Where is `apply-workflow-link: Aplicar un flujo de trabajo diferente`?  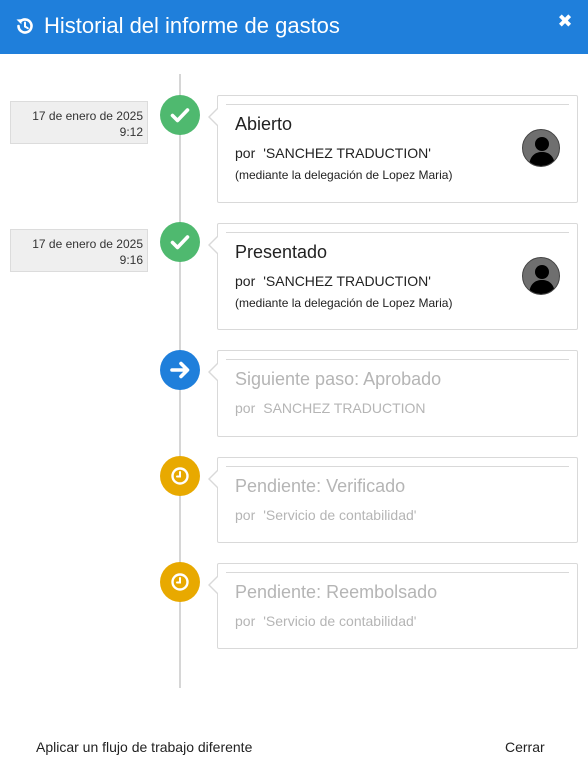
apply-workflow-link: Aplicar un flujo de trabajo diferente is located at coordinates (144, 747).